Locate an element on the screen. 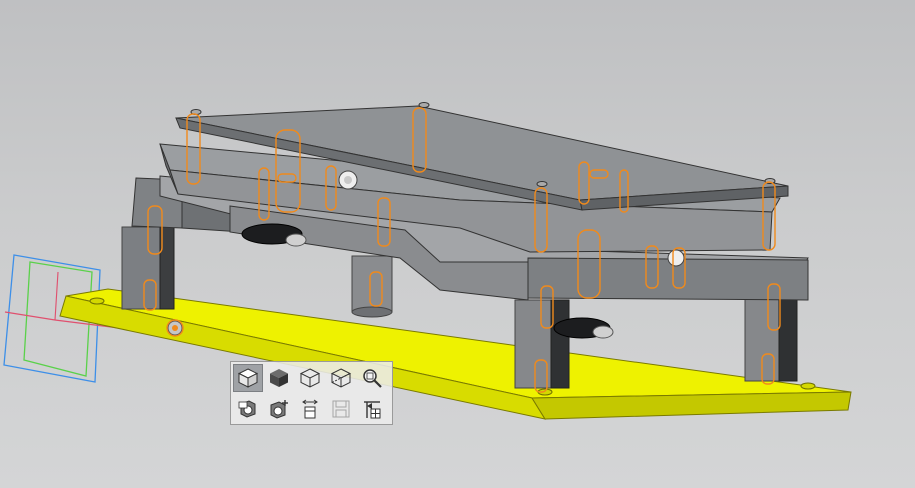 The width and height of the screenshot is (915, 488). orientation-button is located at coordinates (372, 409).